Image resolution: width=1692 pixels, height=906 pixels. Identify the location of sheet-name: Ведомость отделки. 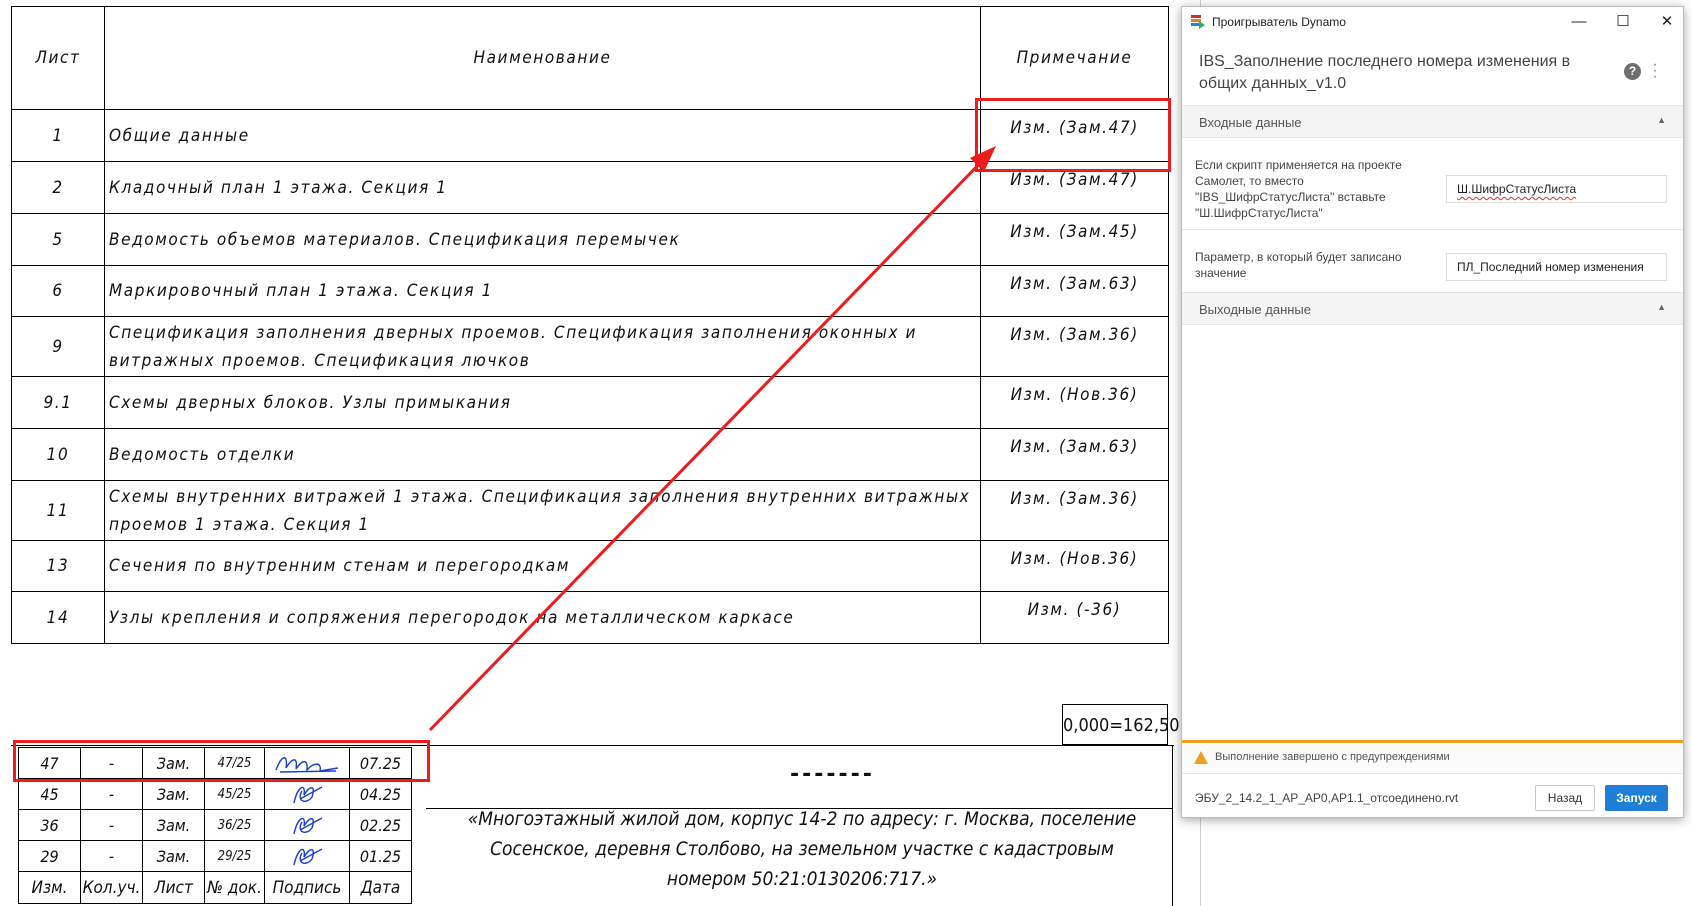
(542, 454).